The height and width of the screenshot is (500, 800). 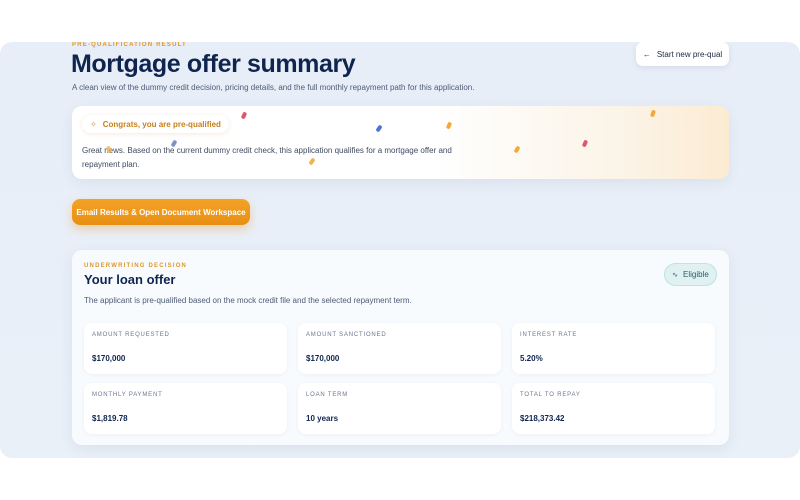 I want to click on arrow-left-icon: ←, so click(x=646, y=54).